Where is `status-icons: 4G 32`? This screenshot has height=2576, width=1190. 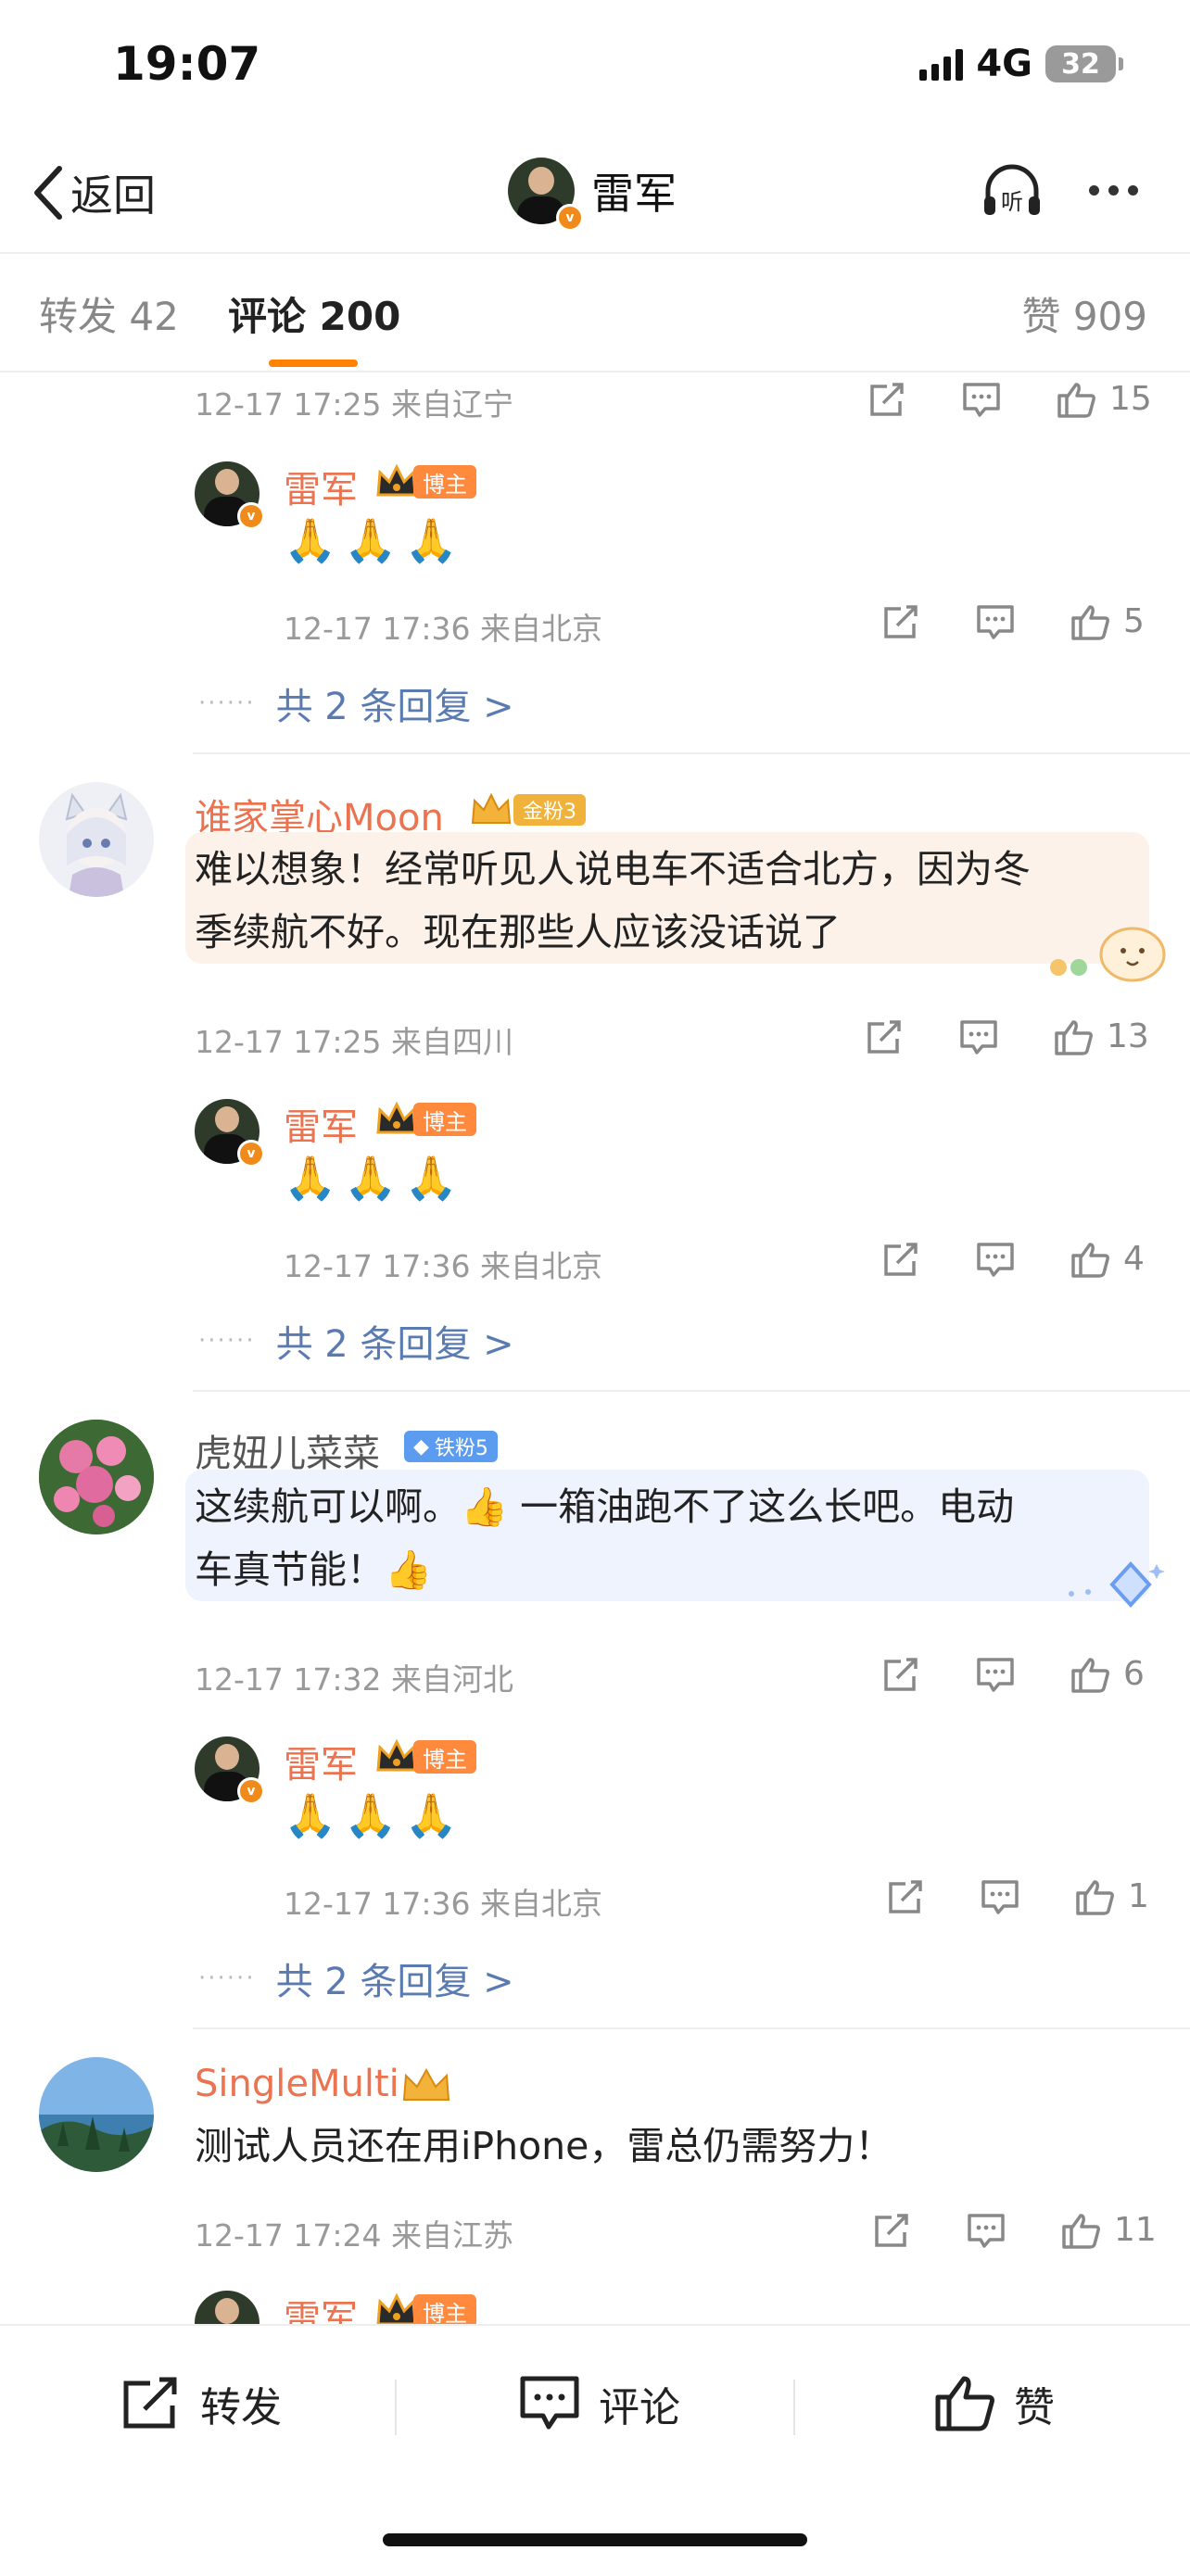 status-icons: 4G 32 is located at coordinates (1021, 64).